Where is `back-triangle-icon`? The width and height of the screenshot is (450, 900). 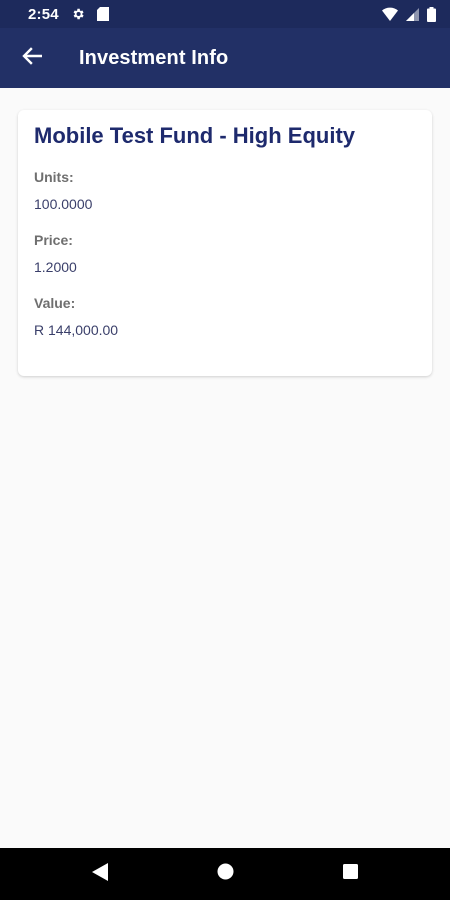 back-triangle-icon is located at coordinates (100, 874).